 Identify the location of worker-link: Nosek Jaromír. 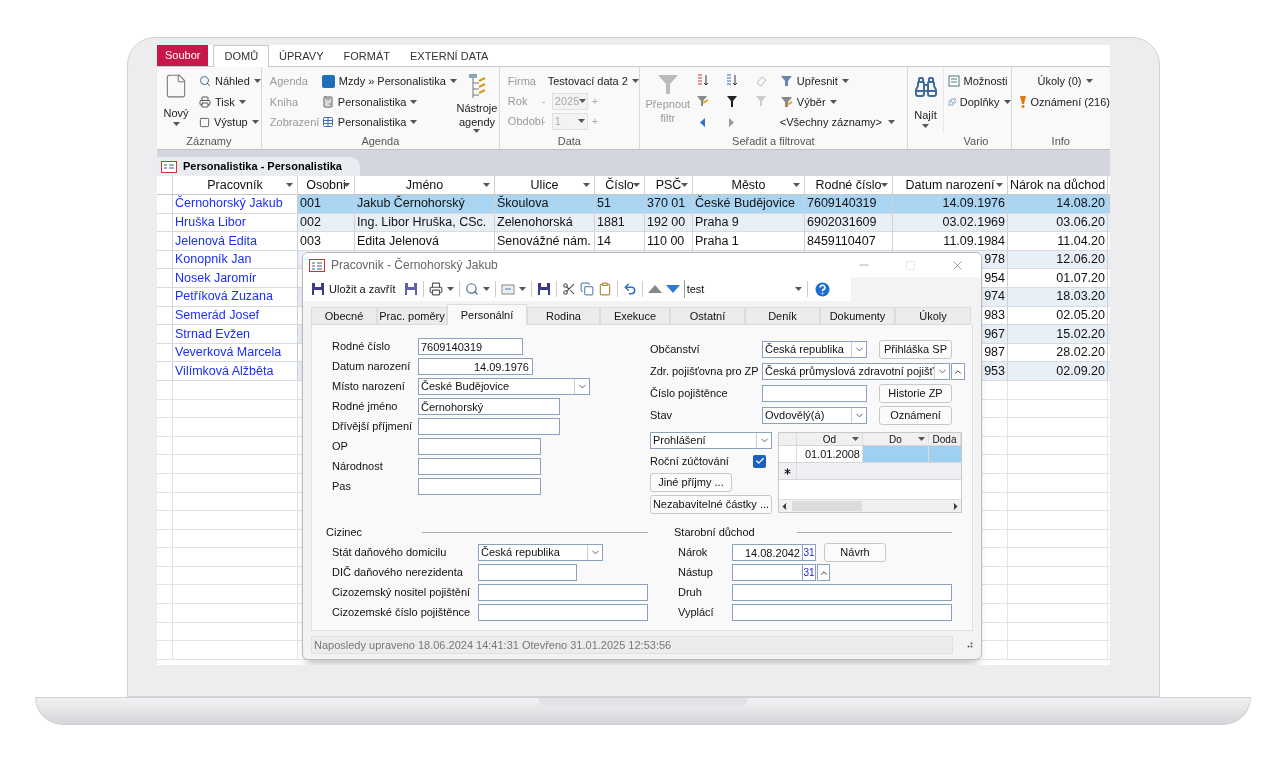
(216, 278).